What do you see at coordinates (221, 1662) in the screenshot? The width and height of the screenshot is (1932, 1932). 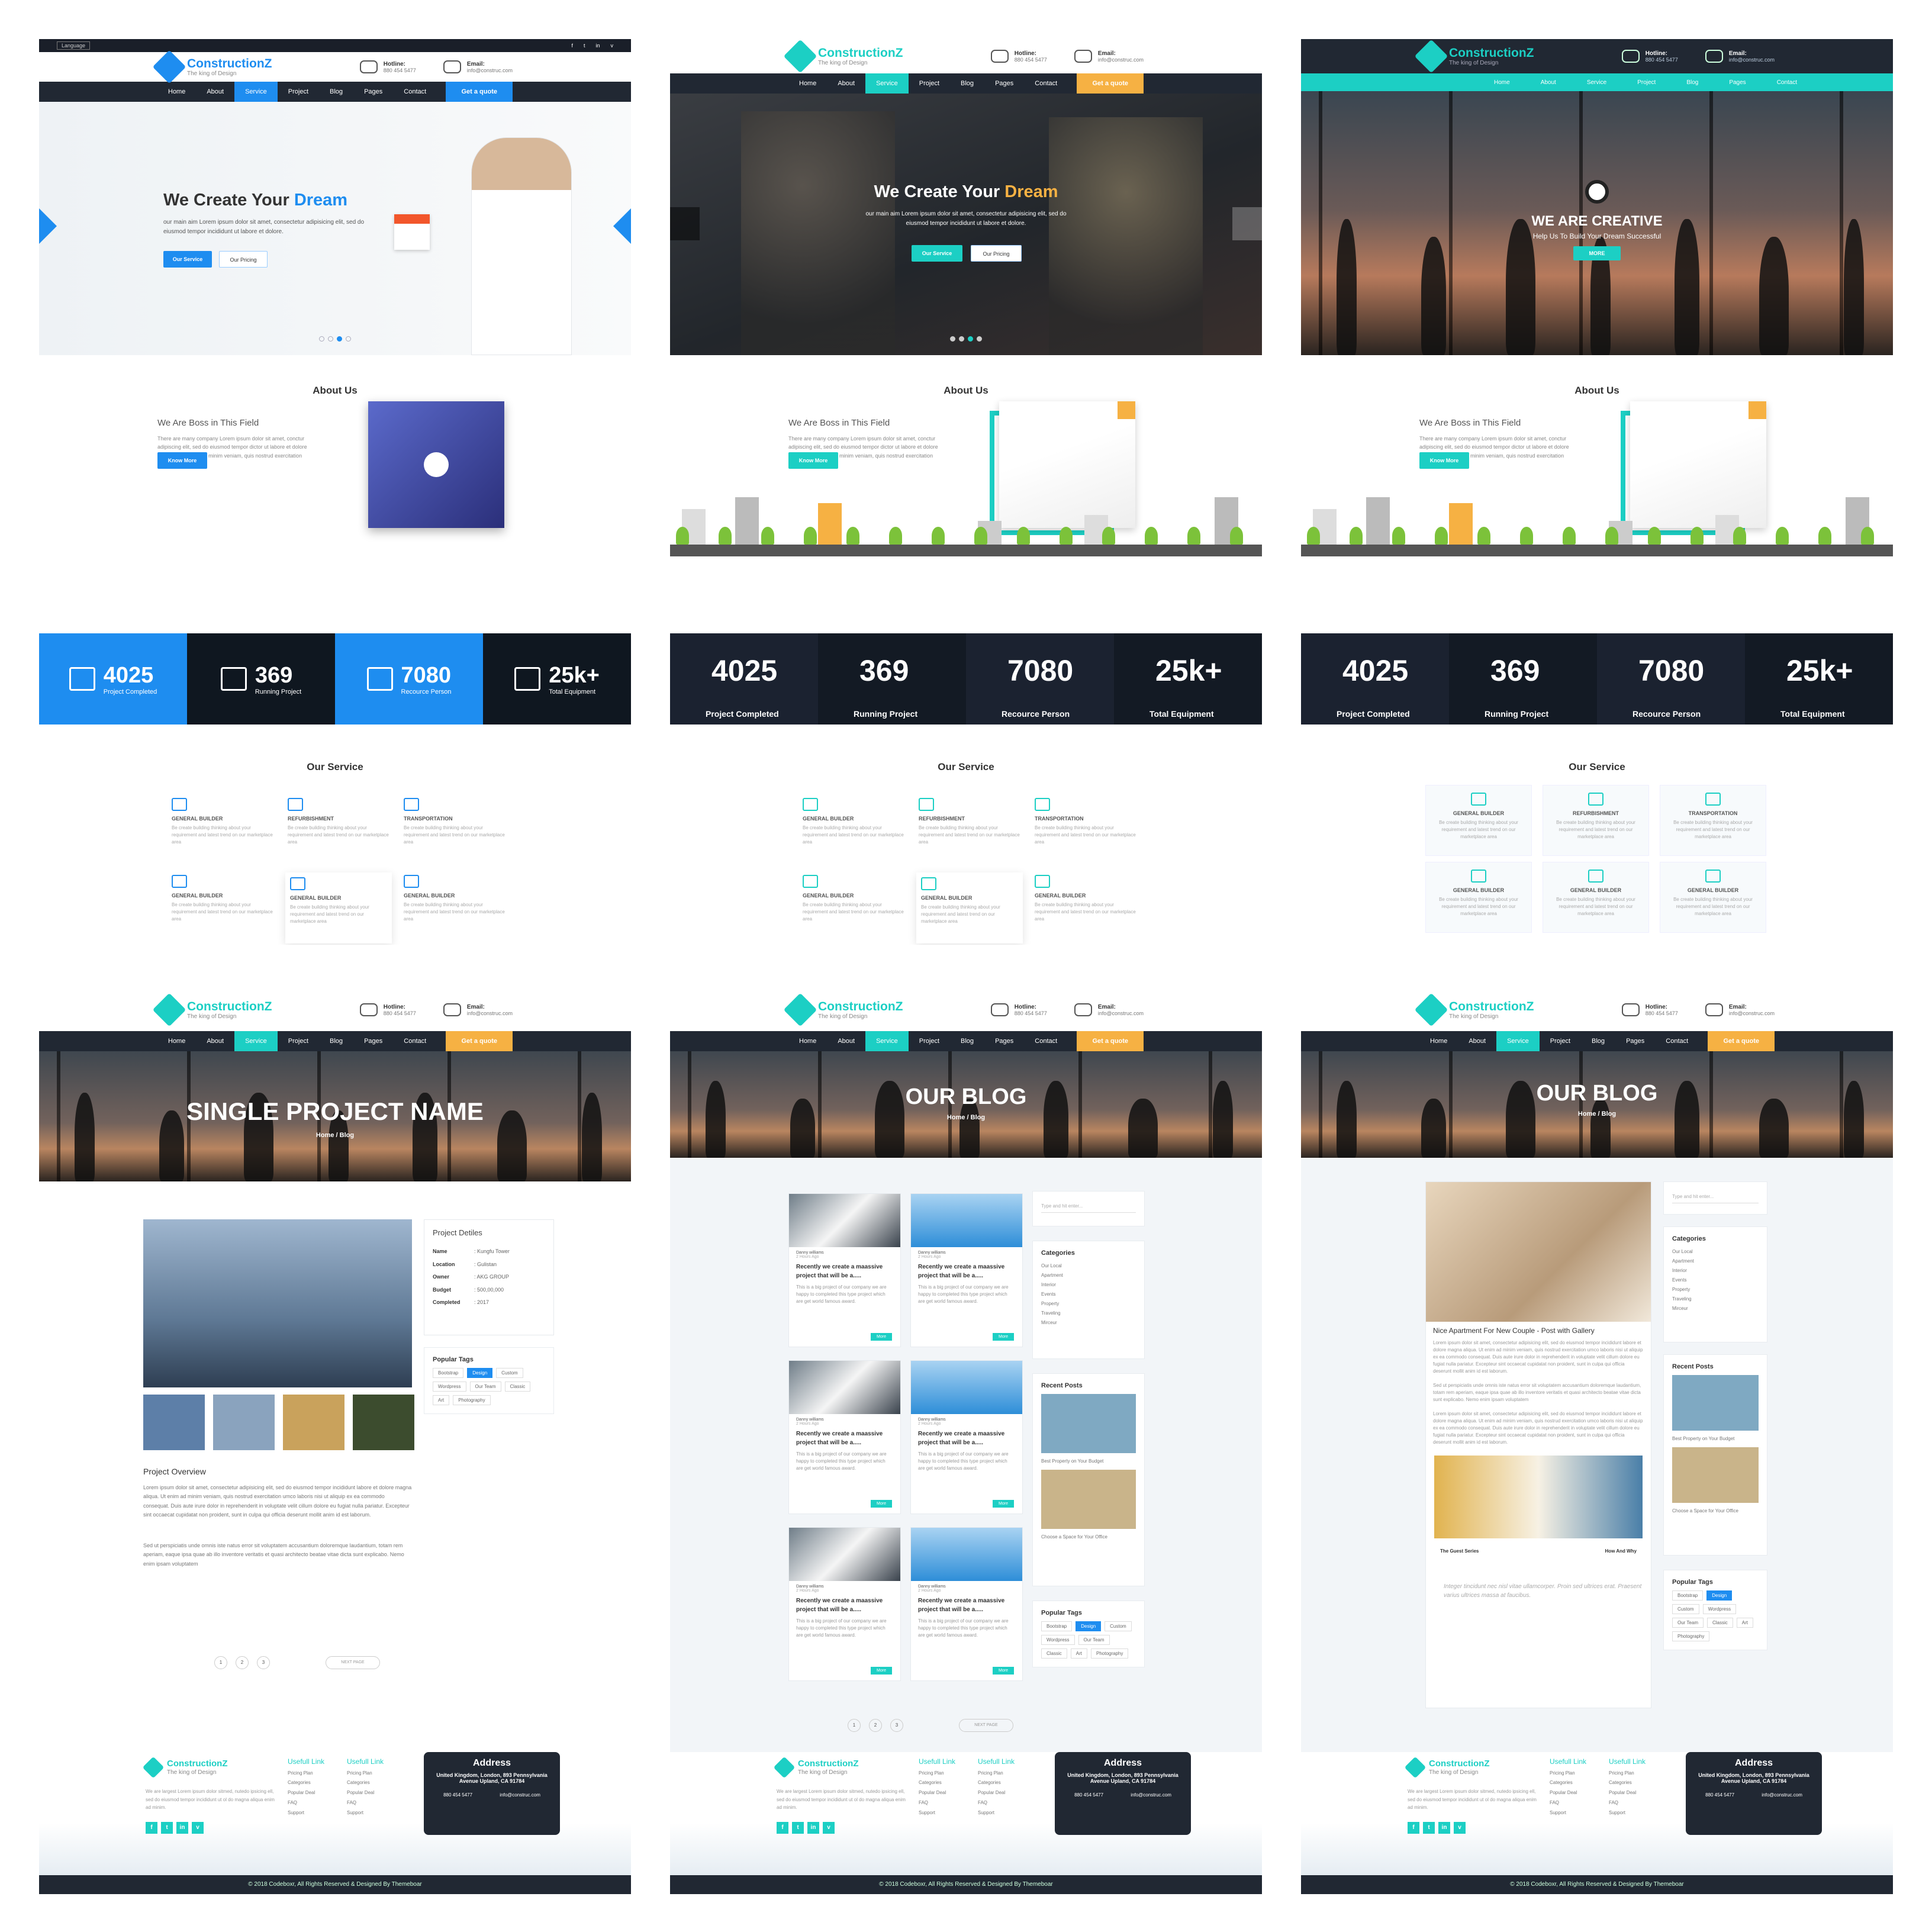 I see `page-number: 1` at bounding box center [221, 1662].